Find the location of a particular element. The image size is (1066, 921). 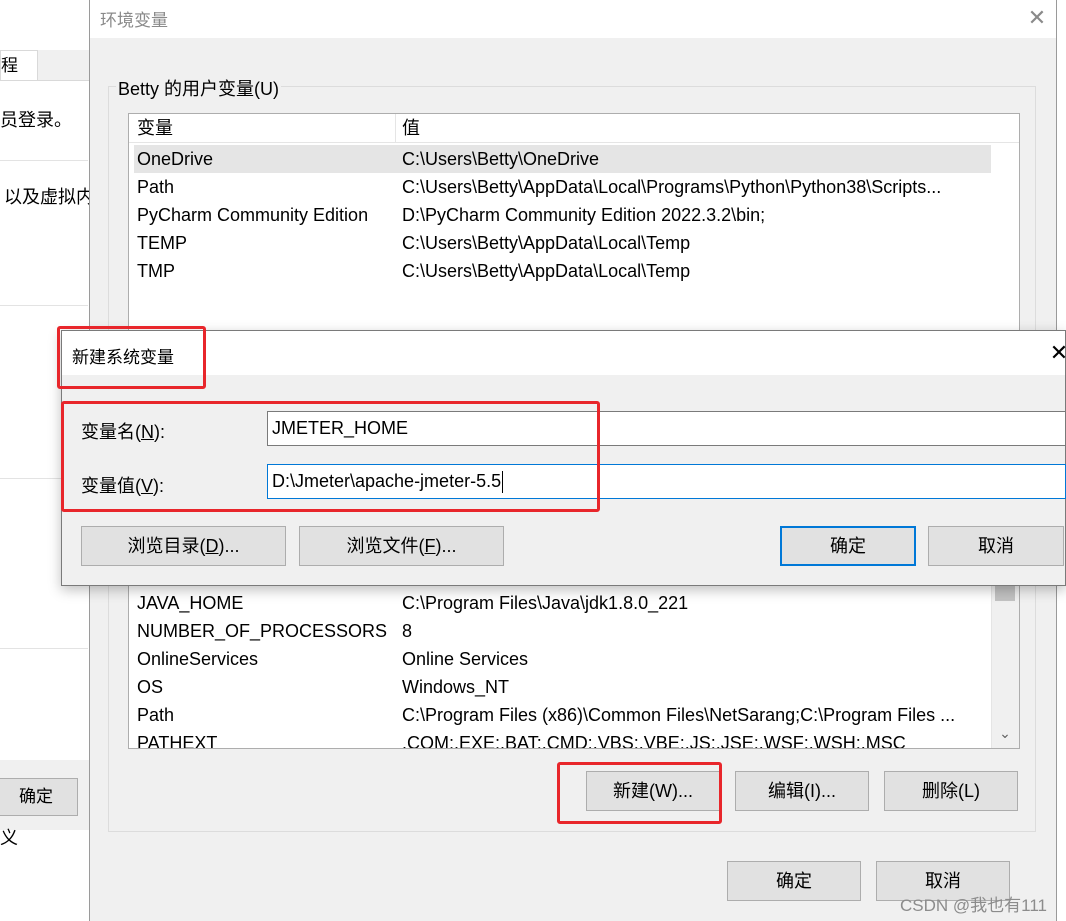

watermark: CSDN @我也有111 is located at coordinates (973, 905).